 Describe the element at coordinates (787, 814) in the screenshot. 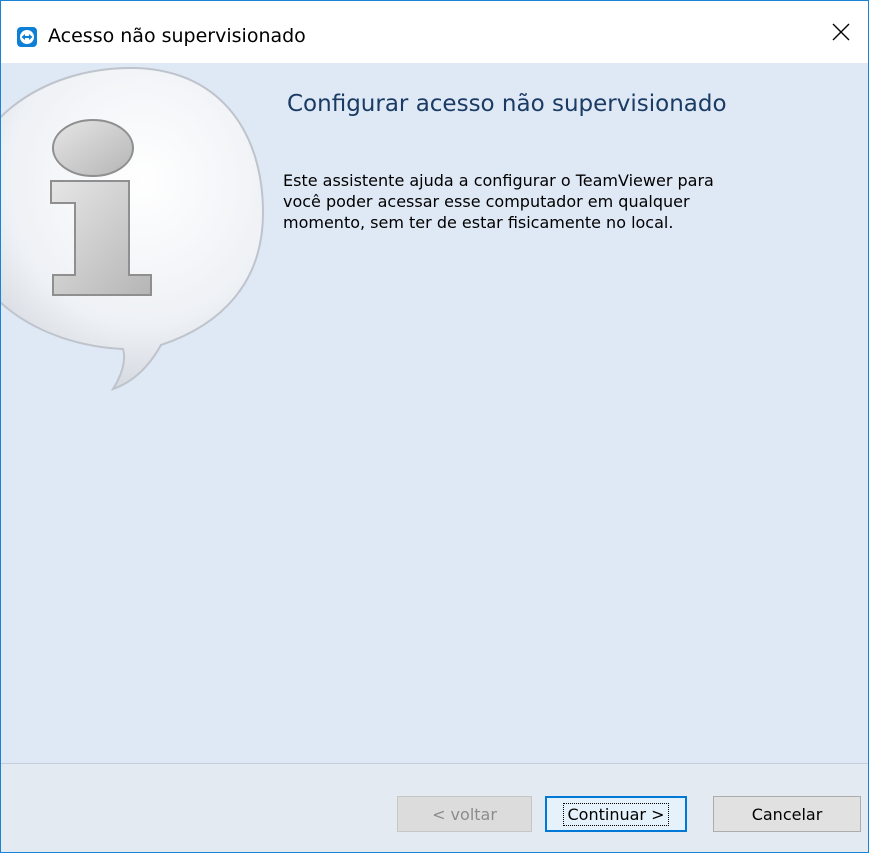

I see `cancel-button: Cancelar` at that location.